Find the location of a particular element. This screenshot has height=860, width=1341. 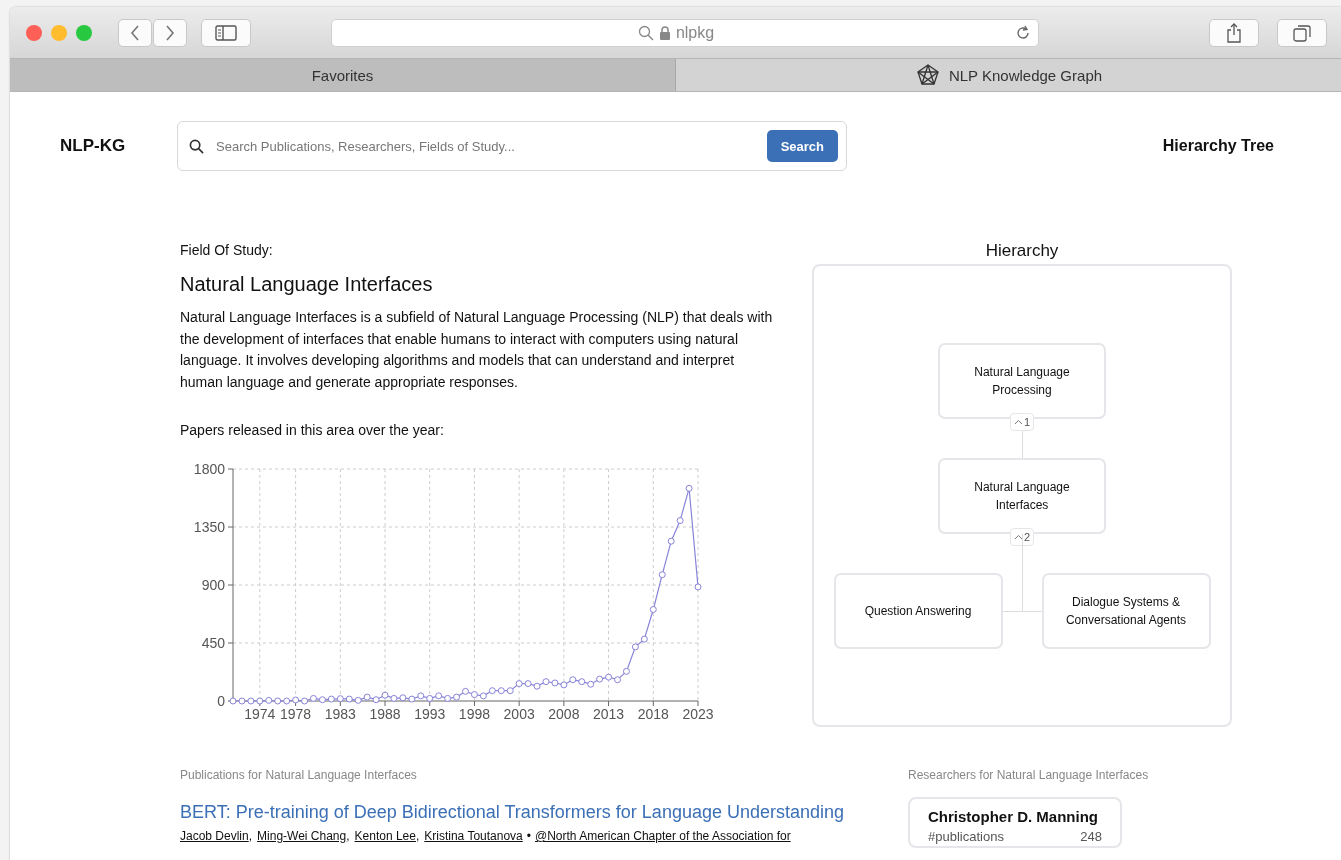

level-badge: 1 is located at coordinates (1022, 422).